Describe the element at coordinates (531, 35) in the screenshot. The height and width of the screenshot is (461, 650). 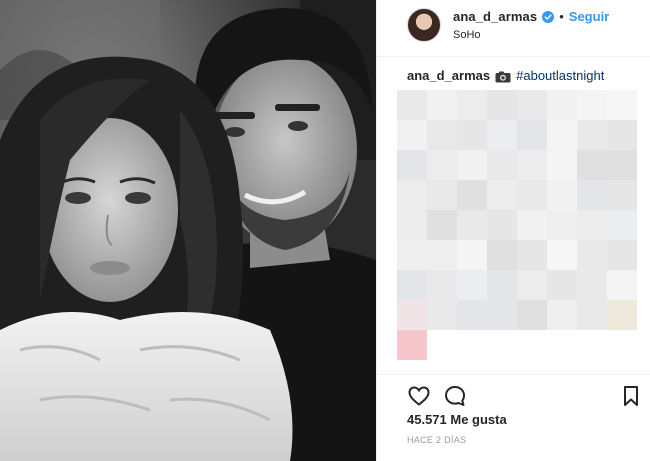
I see `location-link: SoHo` at that location.